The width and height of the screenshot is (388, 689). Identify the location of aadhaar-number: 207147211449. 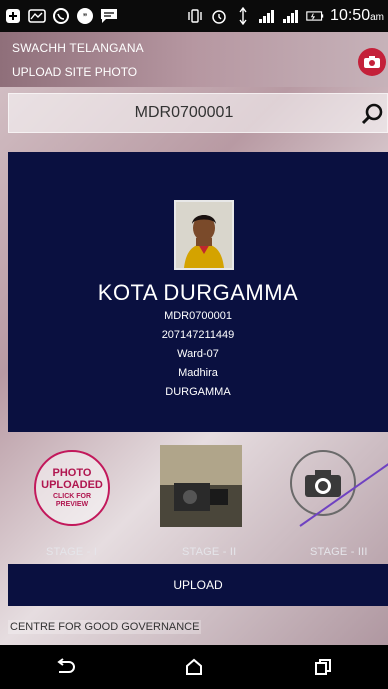
(198, 335).